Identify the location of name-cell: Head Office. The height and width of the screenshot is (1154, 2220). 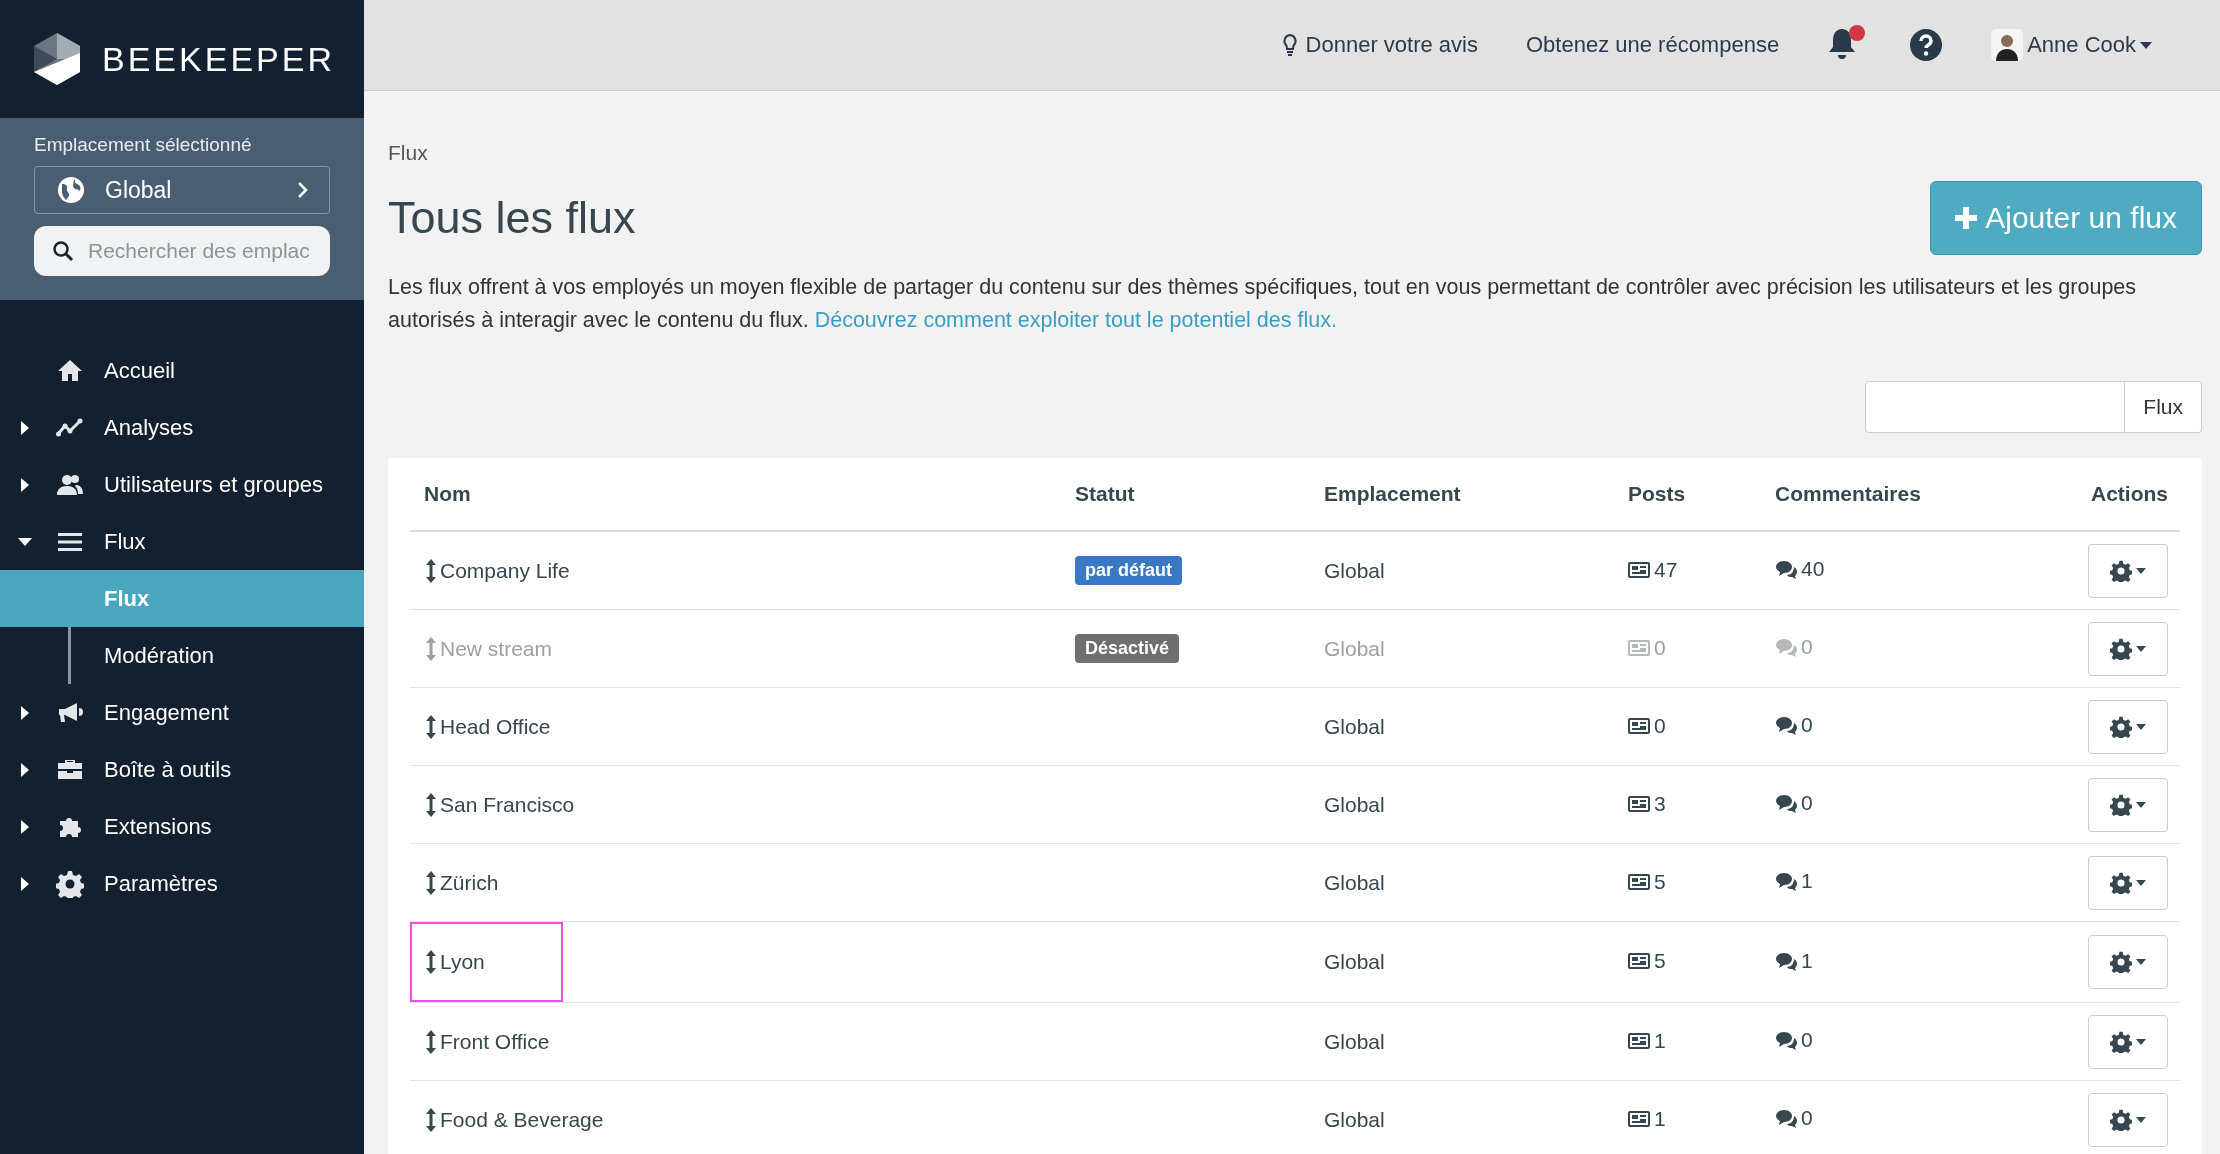
(483, 726).